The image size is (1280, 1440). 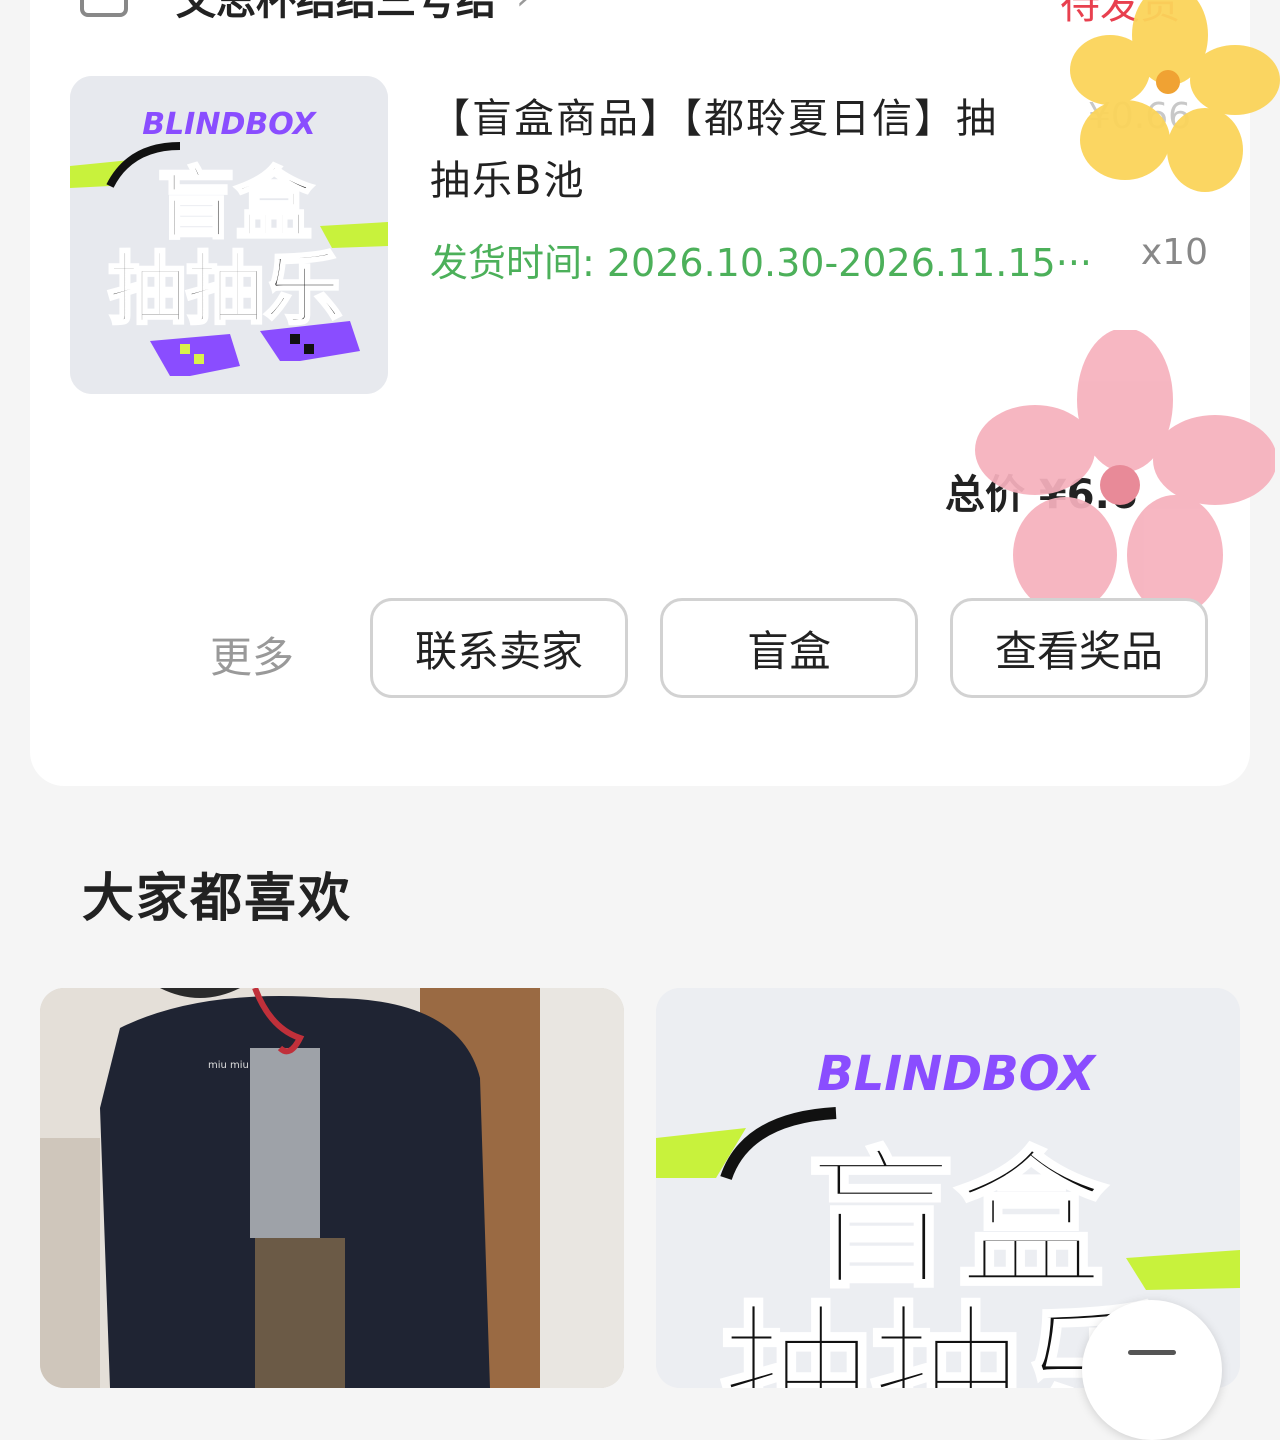 What do you see at coordinates (229, 124) in the screenshot?
I see `thumb-brand-text: BLINDBOX` at bounding box center [229, 124].